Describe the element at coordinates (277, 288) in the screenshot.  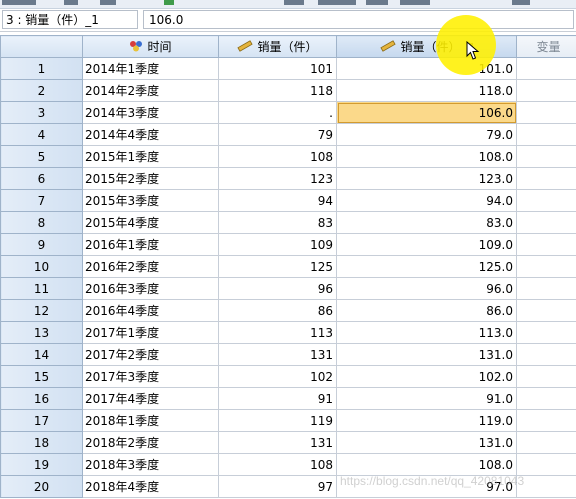
I see `cell-sales: 96` at that location.